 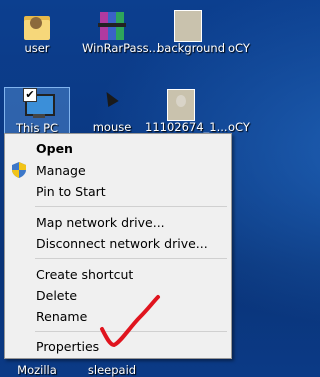 What do you see at coordinates (130, 321) in the screenshot?
I see `red-annotation-stroke` at bounding box center [130, 321].